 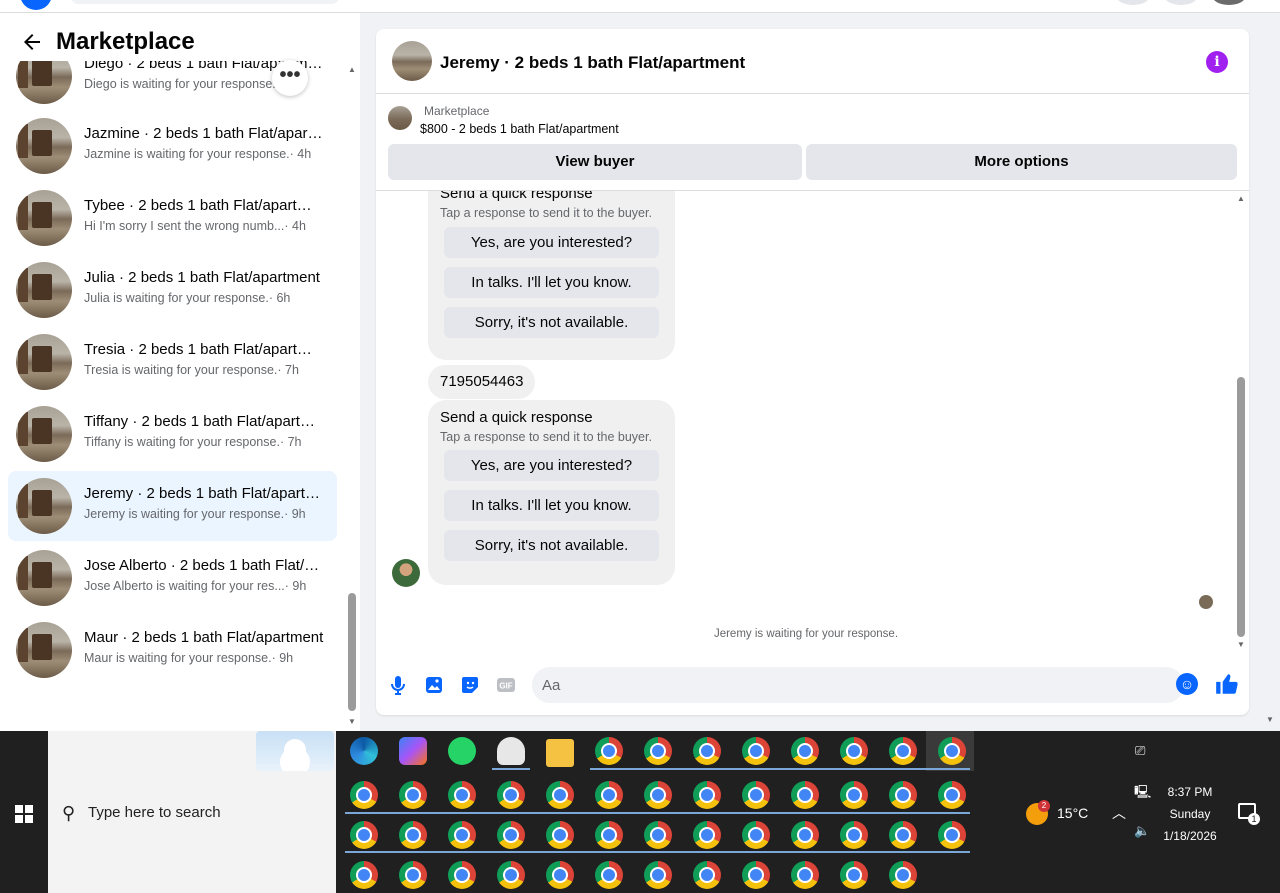 What do you see at coordinates (1072, 813) in the screenshot?
I see `temperature: 15°C` at bounding box center [1072, 813].